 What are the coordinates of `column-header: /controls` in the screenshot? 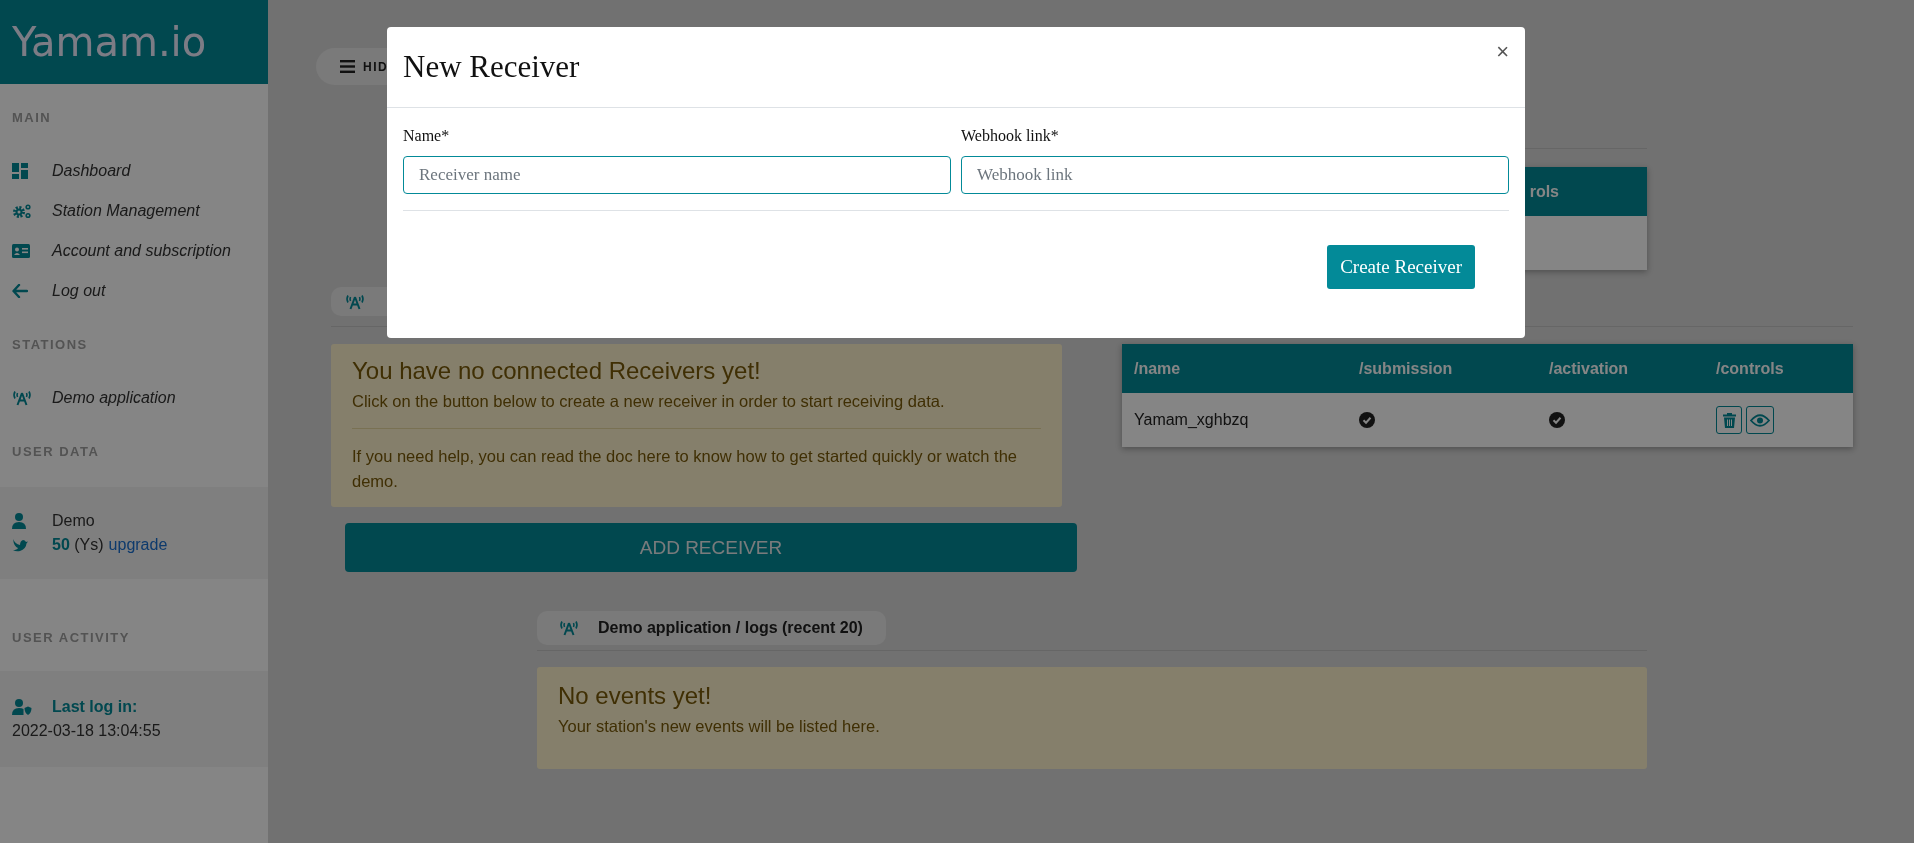 It's located at (1750, 368).